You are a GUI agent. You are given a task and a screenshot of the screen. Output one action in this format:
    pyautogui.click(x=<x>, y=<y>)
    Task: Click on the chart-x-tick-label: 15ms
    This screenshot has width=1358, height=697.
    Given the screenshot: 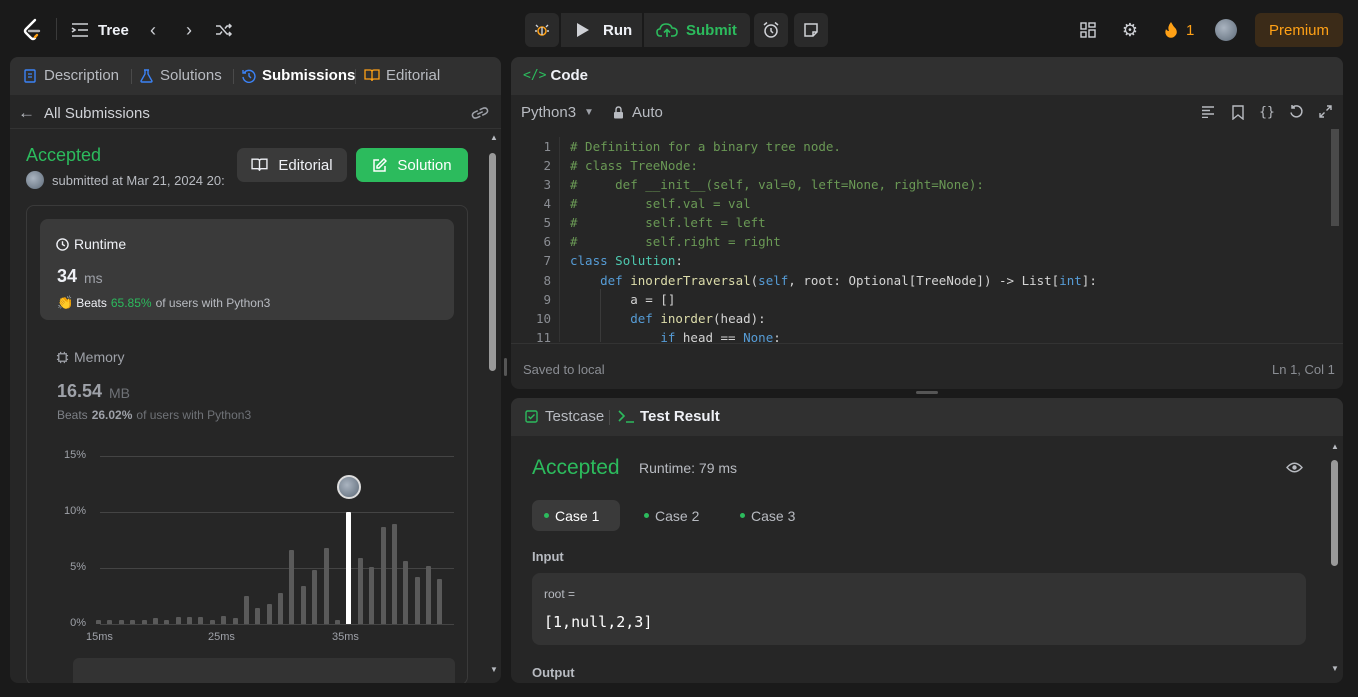 What is the action you would take?
    pyautogui.click(x=99, y=637)
    